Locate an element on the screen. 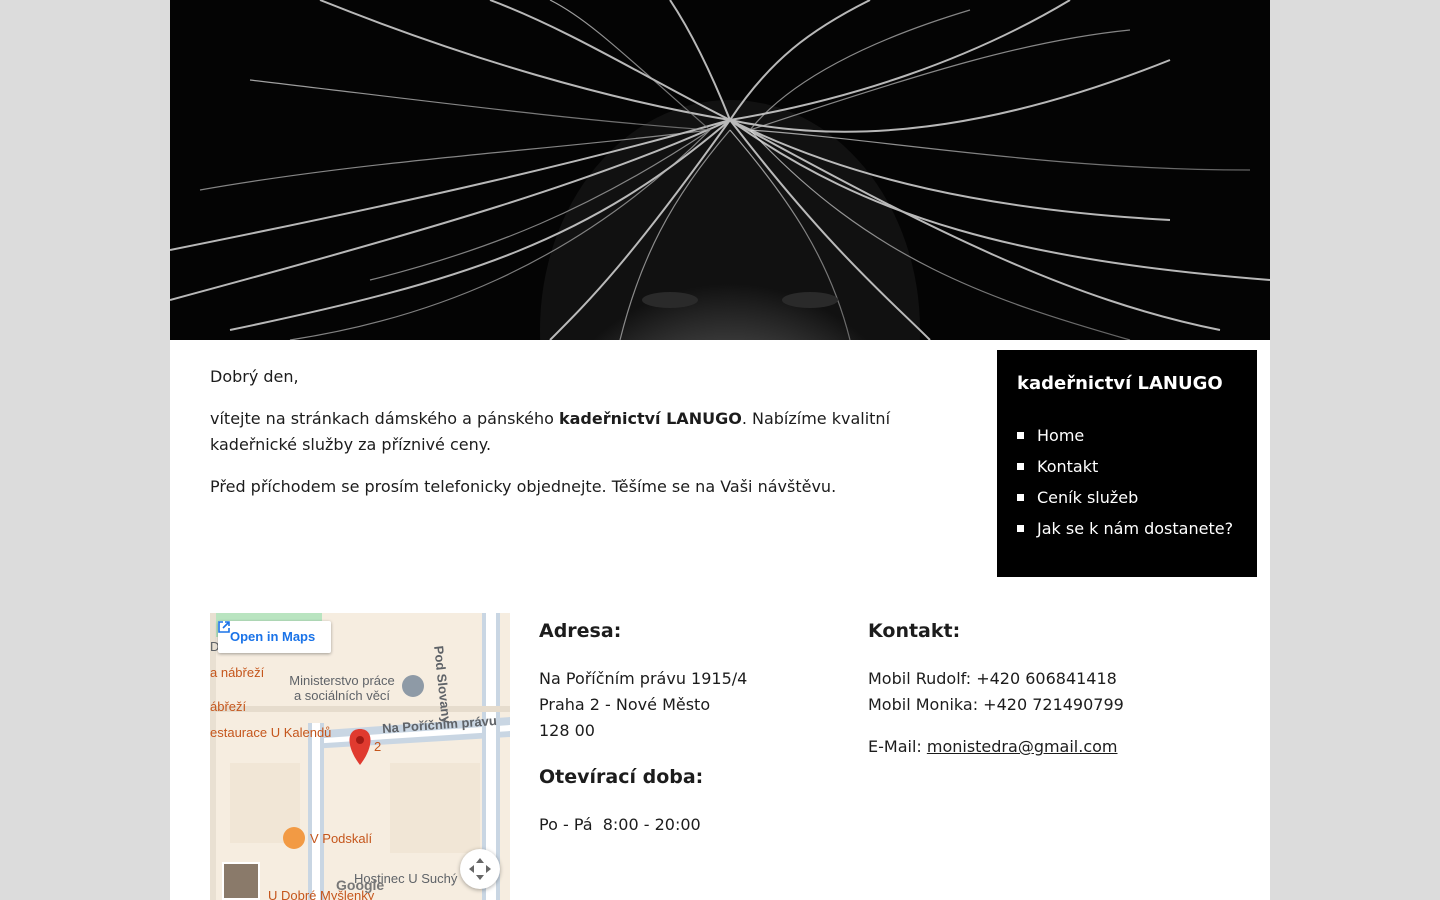  email-label: E-Mail: is located at coordinates (897, 746).